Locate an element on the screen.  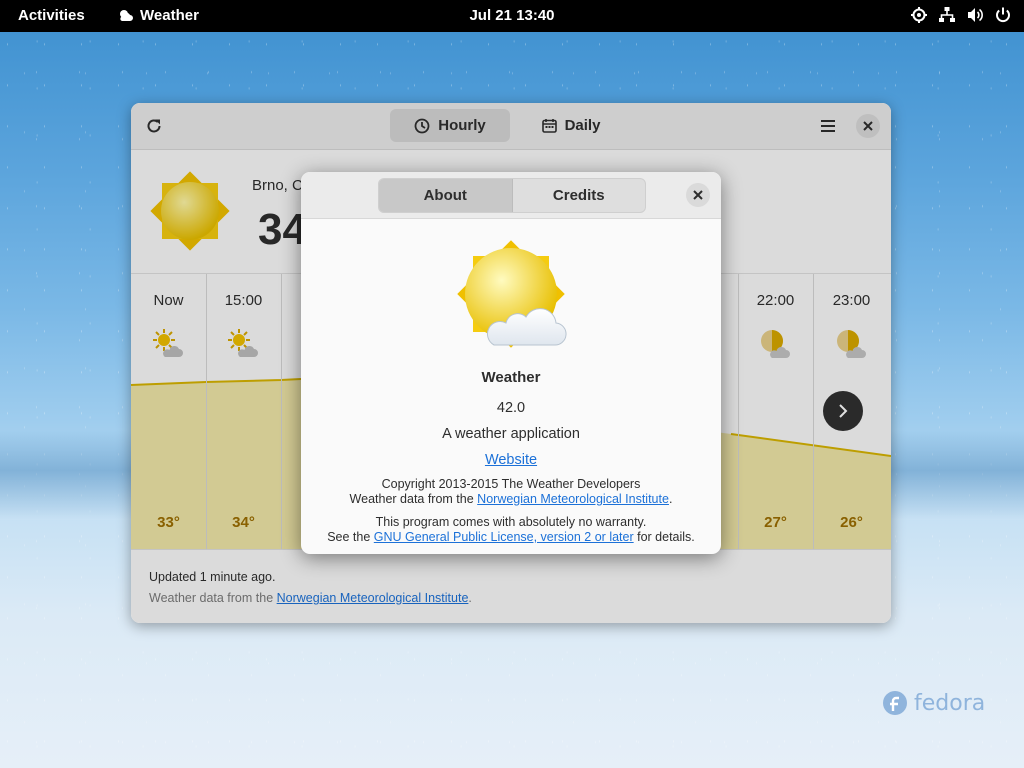
dialog-headerbar: About Credits is located at coordinates (511, 195).